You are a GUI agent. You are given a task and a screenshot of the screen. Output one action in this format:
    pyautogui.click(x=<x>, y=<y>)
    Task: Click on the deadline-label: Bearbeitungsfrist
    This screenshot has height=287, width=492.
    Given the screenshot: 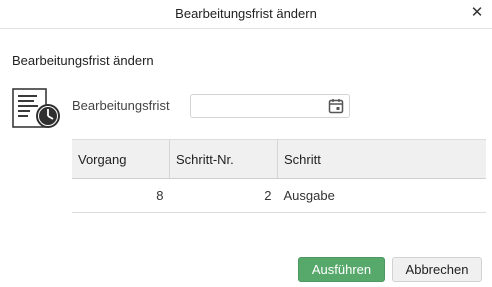 What is the action you would take?
    pyautogui.click(x=121, y=105)
    